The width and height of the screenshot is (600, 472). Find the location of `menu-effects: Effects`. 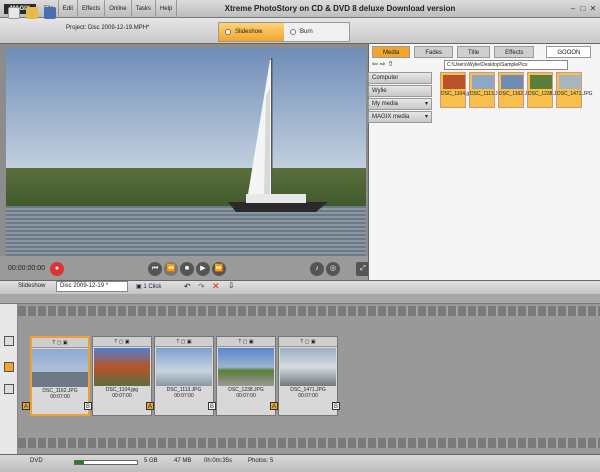

menu-effects: Effects is located at coordinates (92, 9).